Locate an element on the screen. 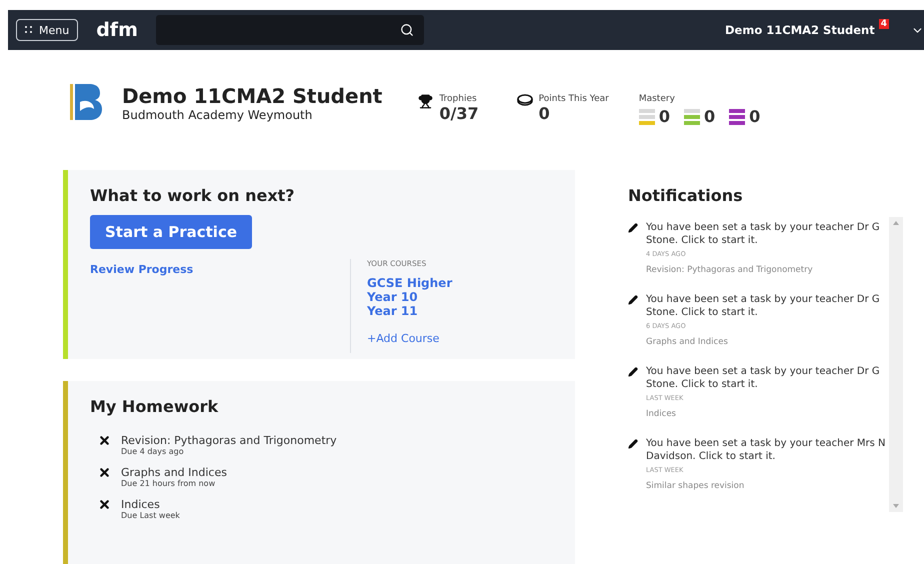 The height and width of the screenshot is (564, 924). mastery-label: Mastery is located at coordinates (656, 99).